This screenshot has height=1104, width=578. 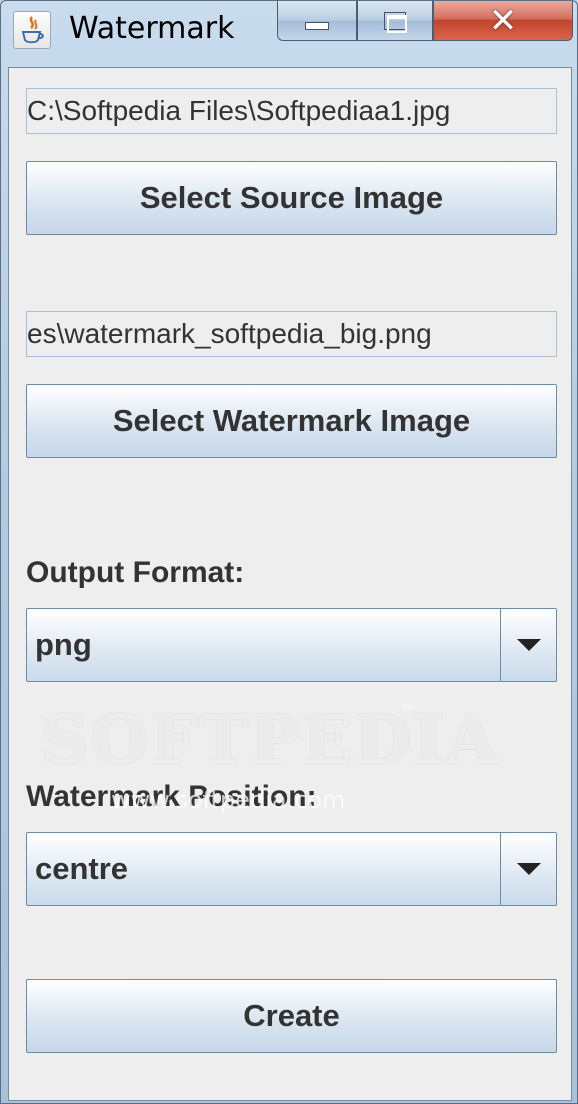 I want to click on title-bar: Watermark ✕, so click(x=289, y=30).